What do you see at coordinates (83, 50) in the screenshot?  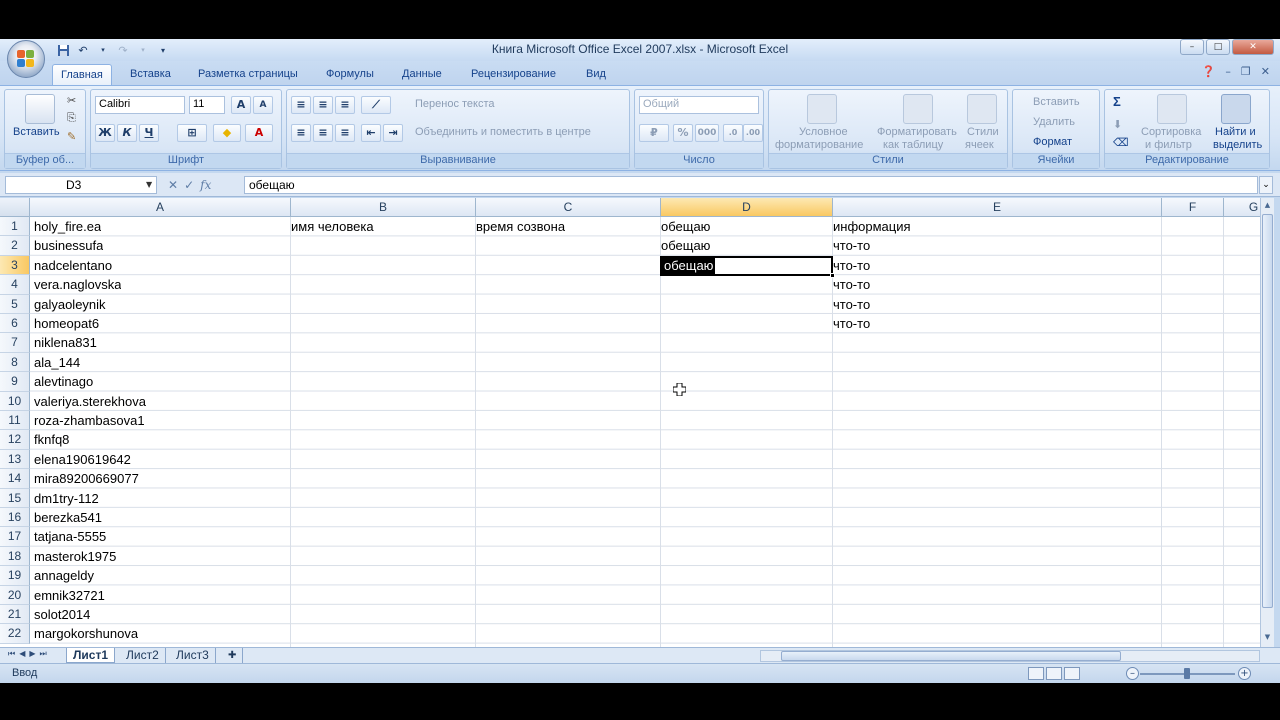 I see `undo-icon: ↶` at bounding box center [83, 50].